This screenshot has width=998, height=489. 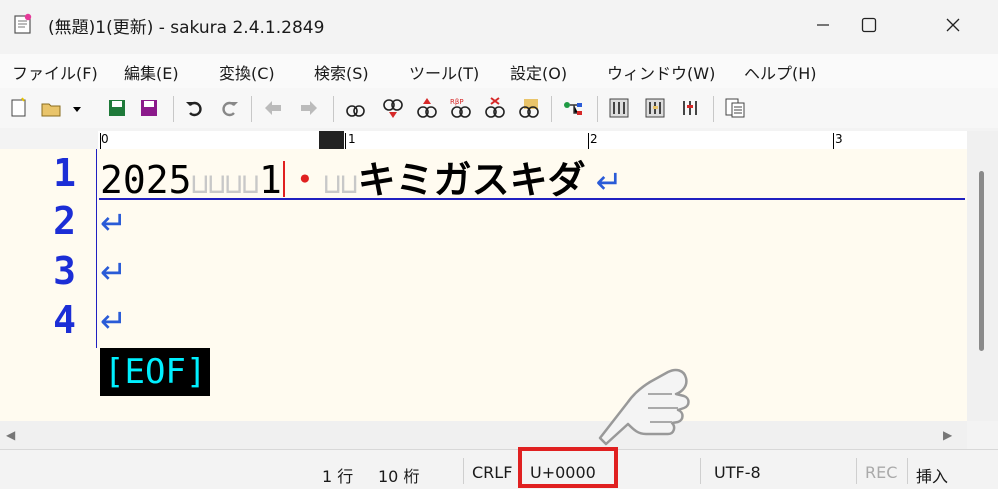 What do you see at coordinates (932, 475) in the screenshot?
I see `status-insert-mode: 挿入` at bounding box center [932, 475].